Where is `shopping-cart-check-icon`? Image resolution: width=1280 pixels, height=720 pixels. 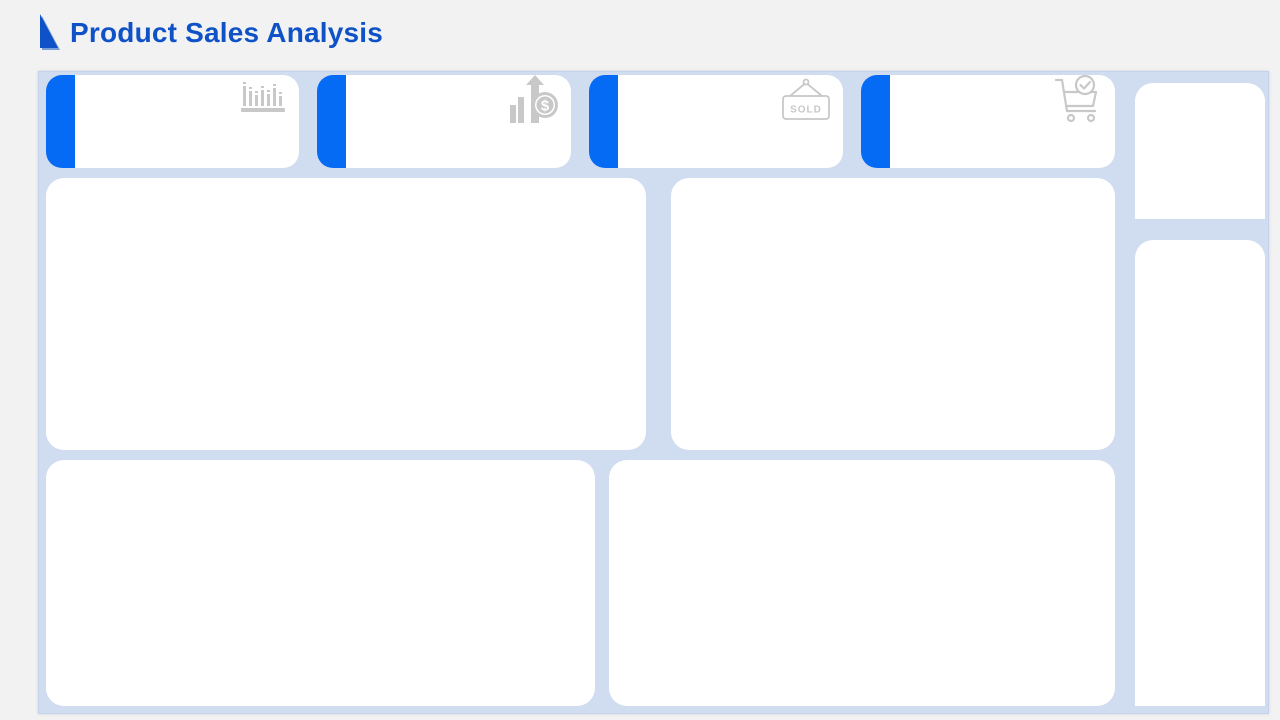 shopping-cart-check-icon is located at coordinates (1078, 100).